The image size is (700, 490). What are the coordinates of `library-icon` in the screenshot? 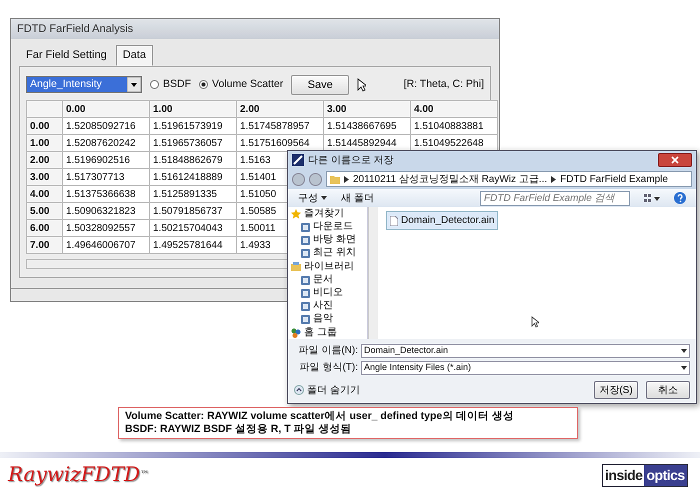 It's located at (296, 267).